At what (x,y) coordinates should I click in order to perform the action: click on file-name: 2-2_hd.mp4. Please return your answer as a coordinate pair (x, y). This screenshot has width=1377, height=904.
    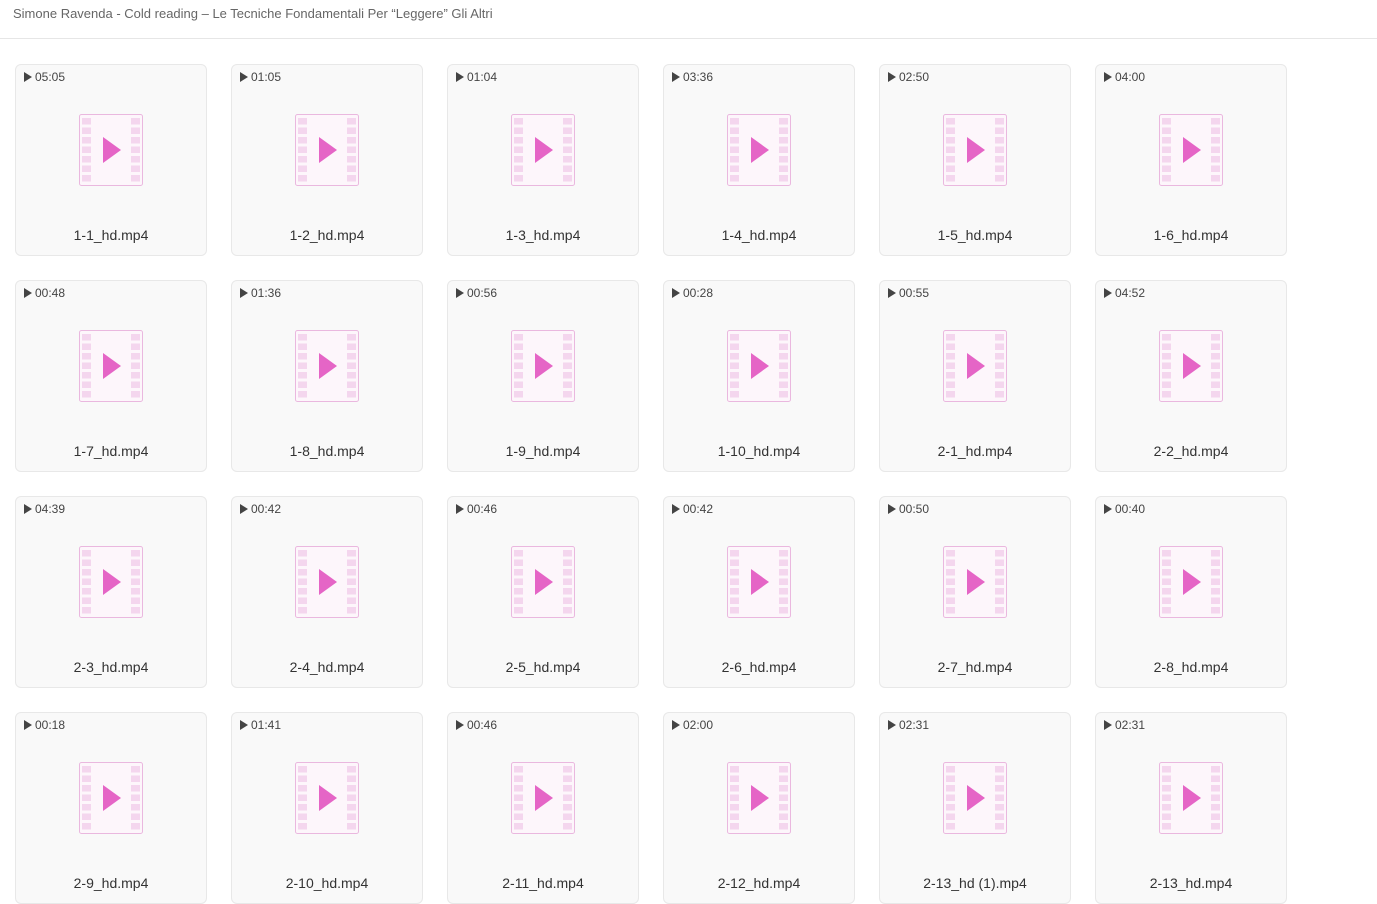
    Looking at the image, I should click on (1191, 451).